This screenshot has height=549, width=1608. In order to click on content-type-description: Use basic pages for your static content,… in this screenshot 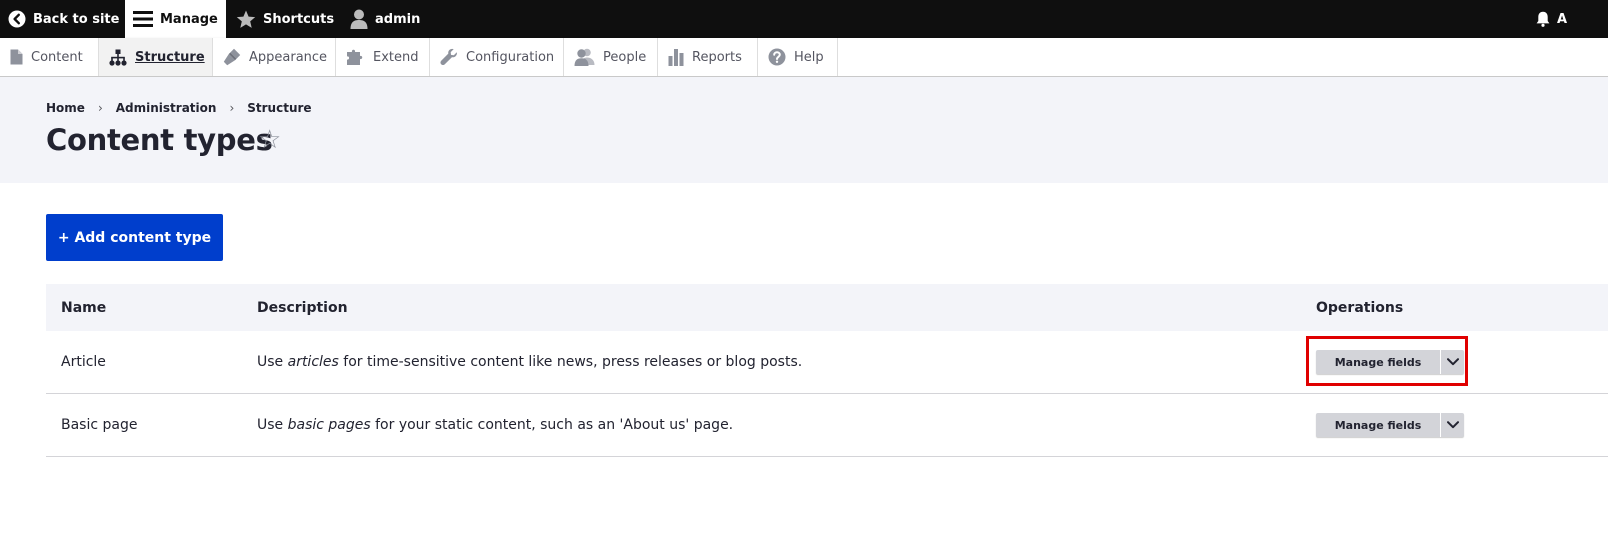, I will do `click(495, 425)`.